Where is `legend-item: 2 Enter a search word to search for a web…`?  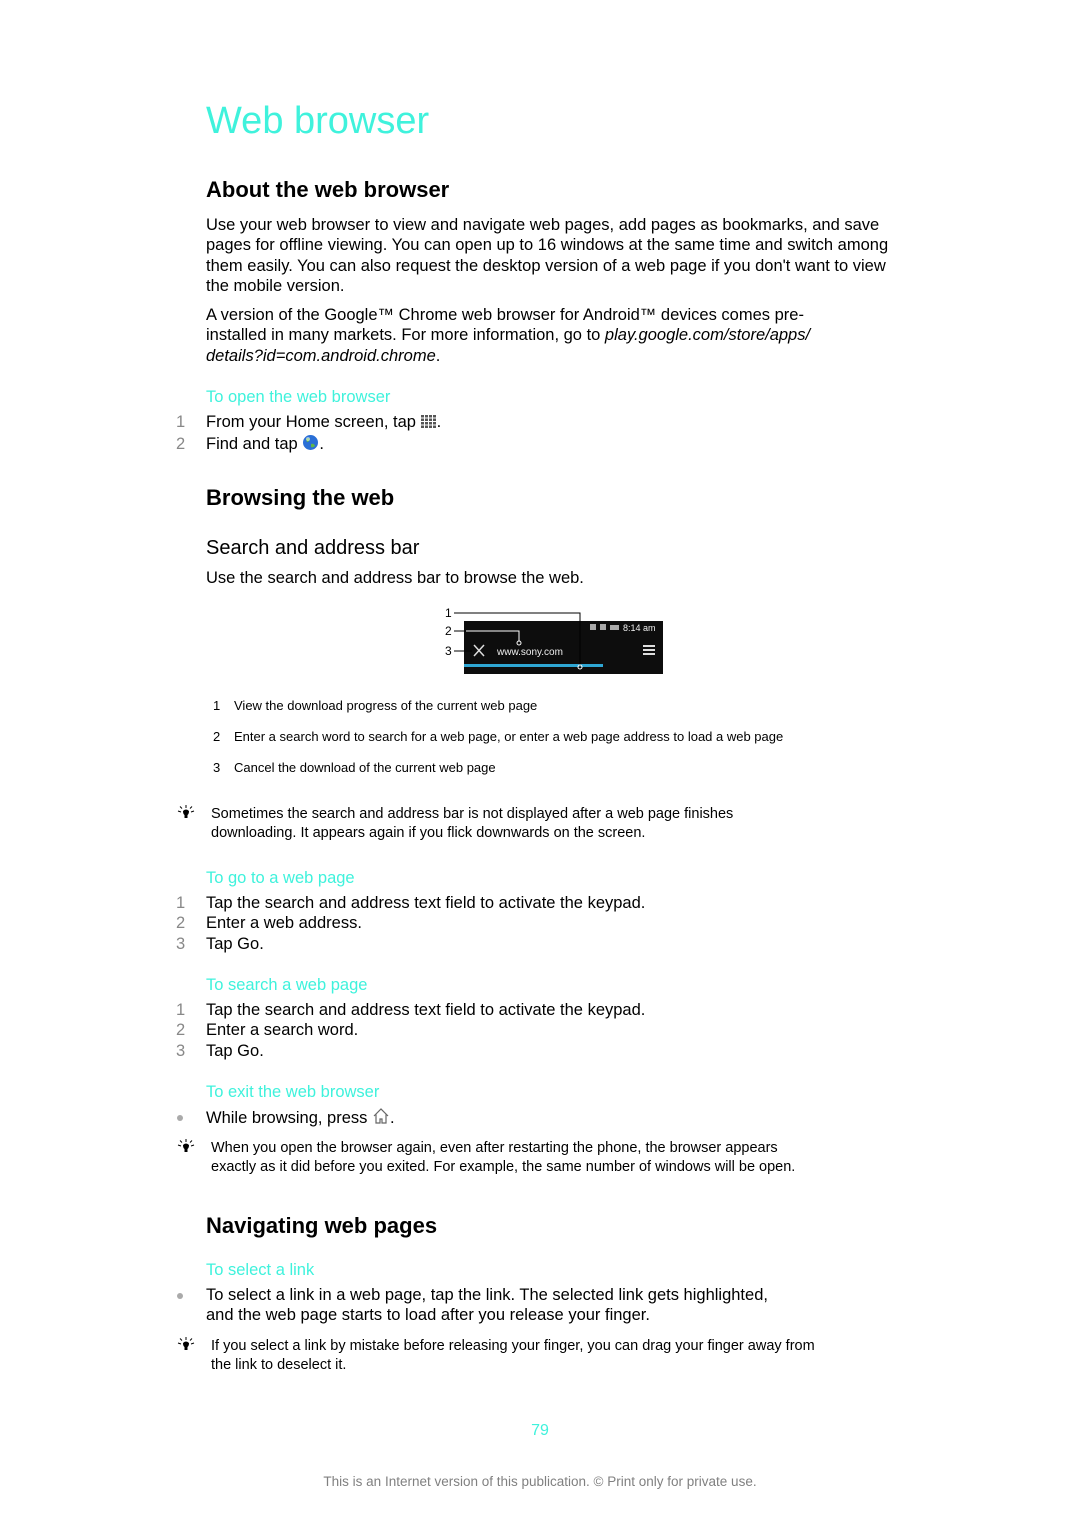
legend-item: 2 Enter a search word to search for a web… is located at coordinates (553, 744).